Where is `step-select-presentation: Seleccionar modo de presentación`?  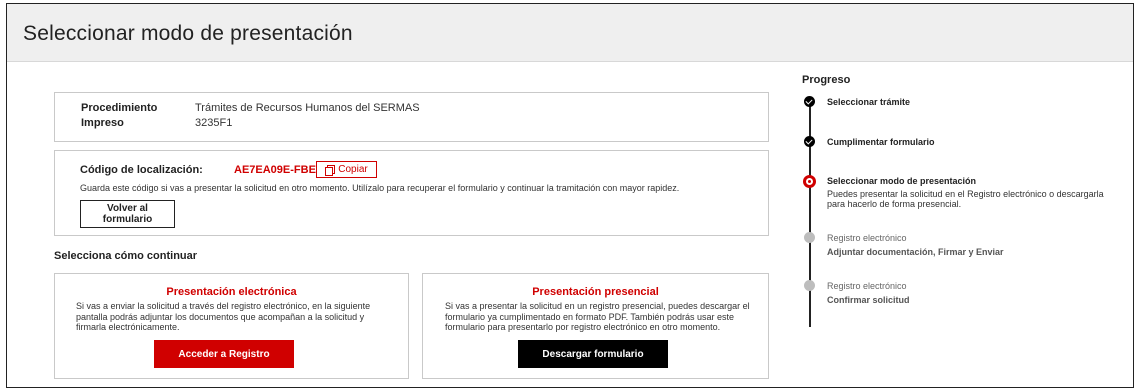 step-select-presentation: Seleccionar modo de presentación is located at coordinates (902, 181).